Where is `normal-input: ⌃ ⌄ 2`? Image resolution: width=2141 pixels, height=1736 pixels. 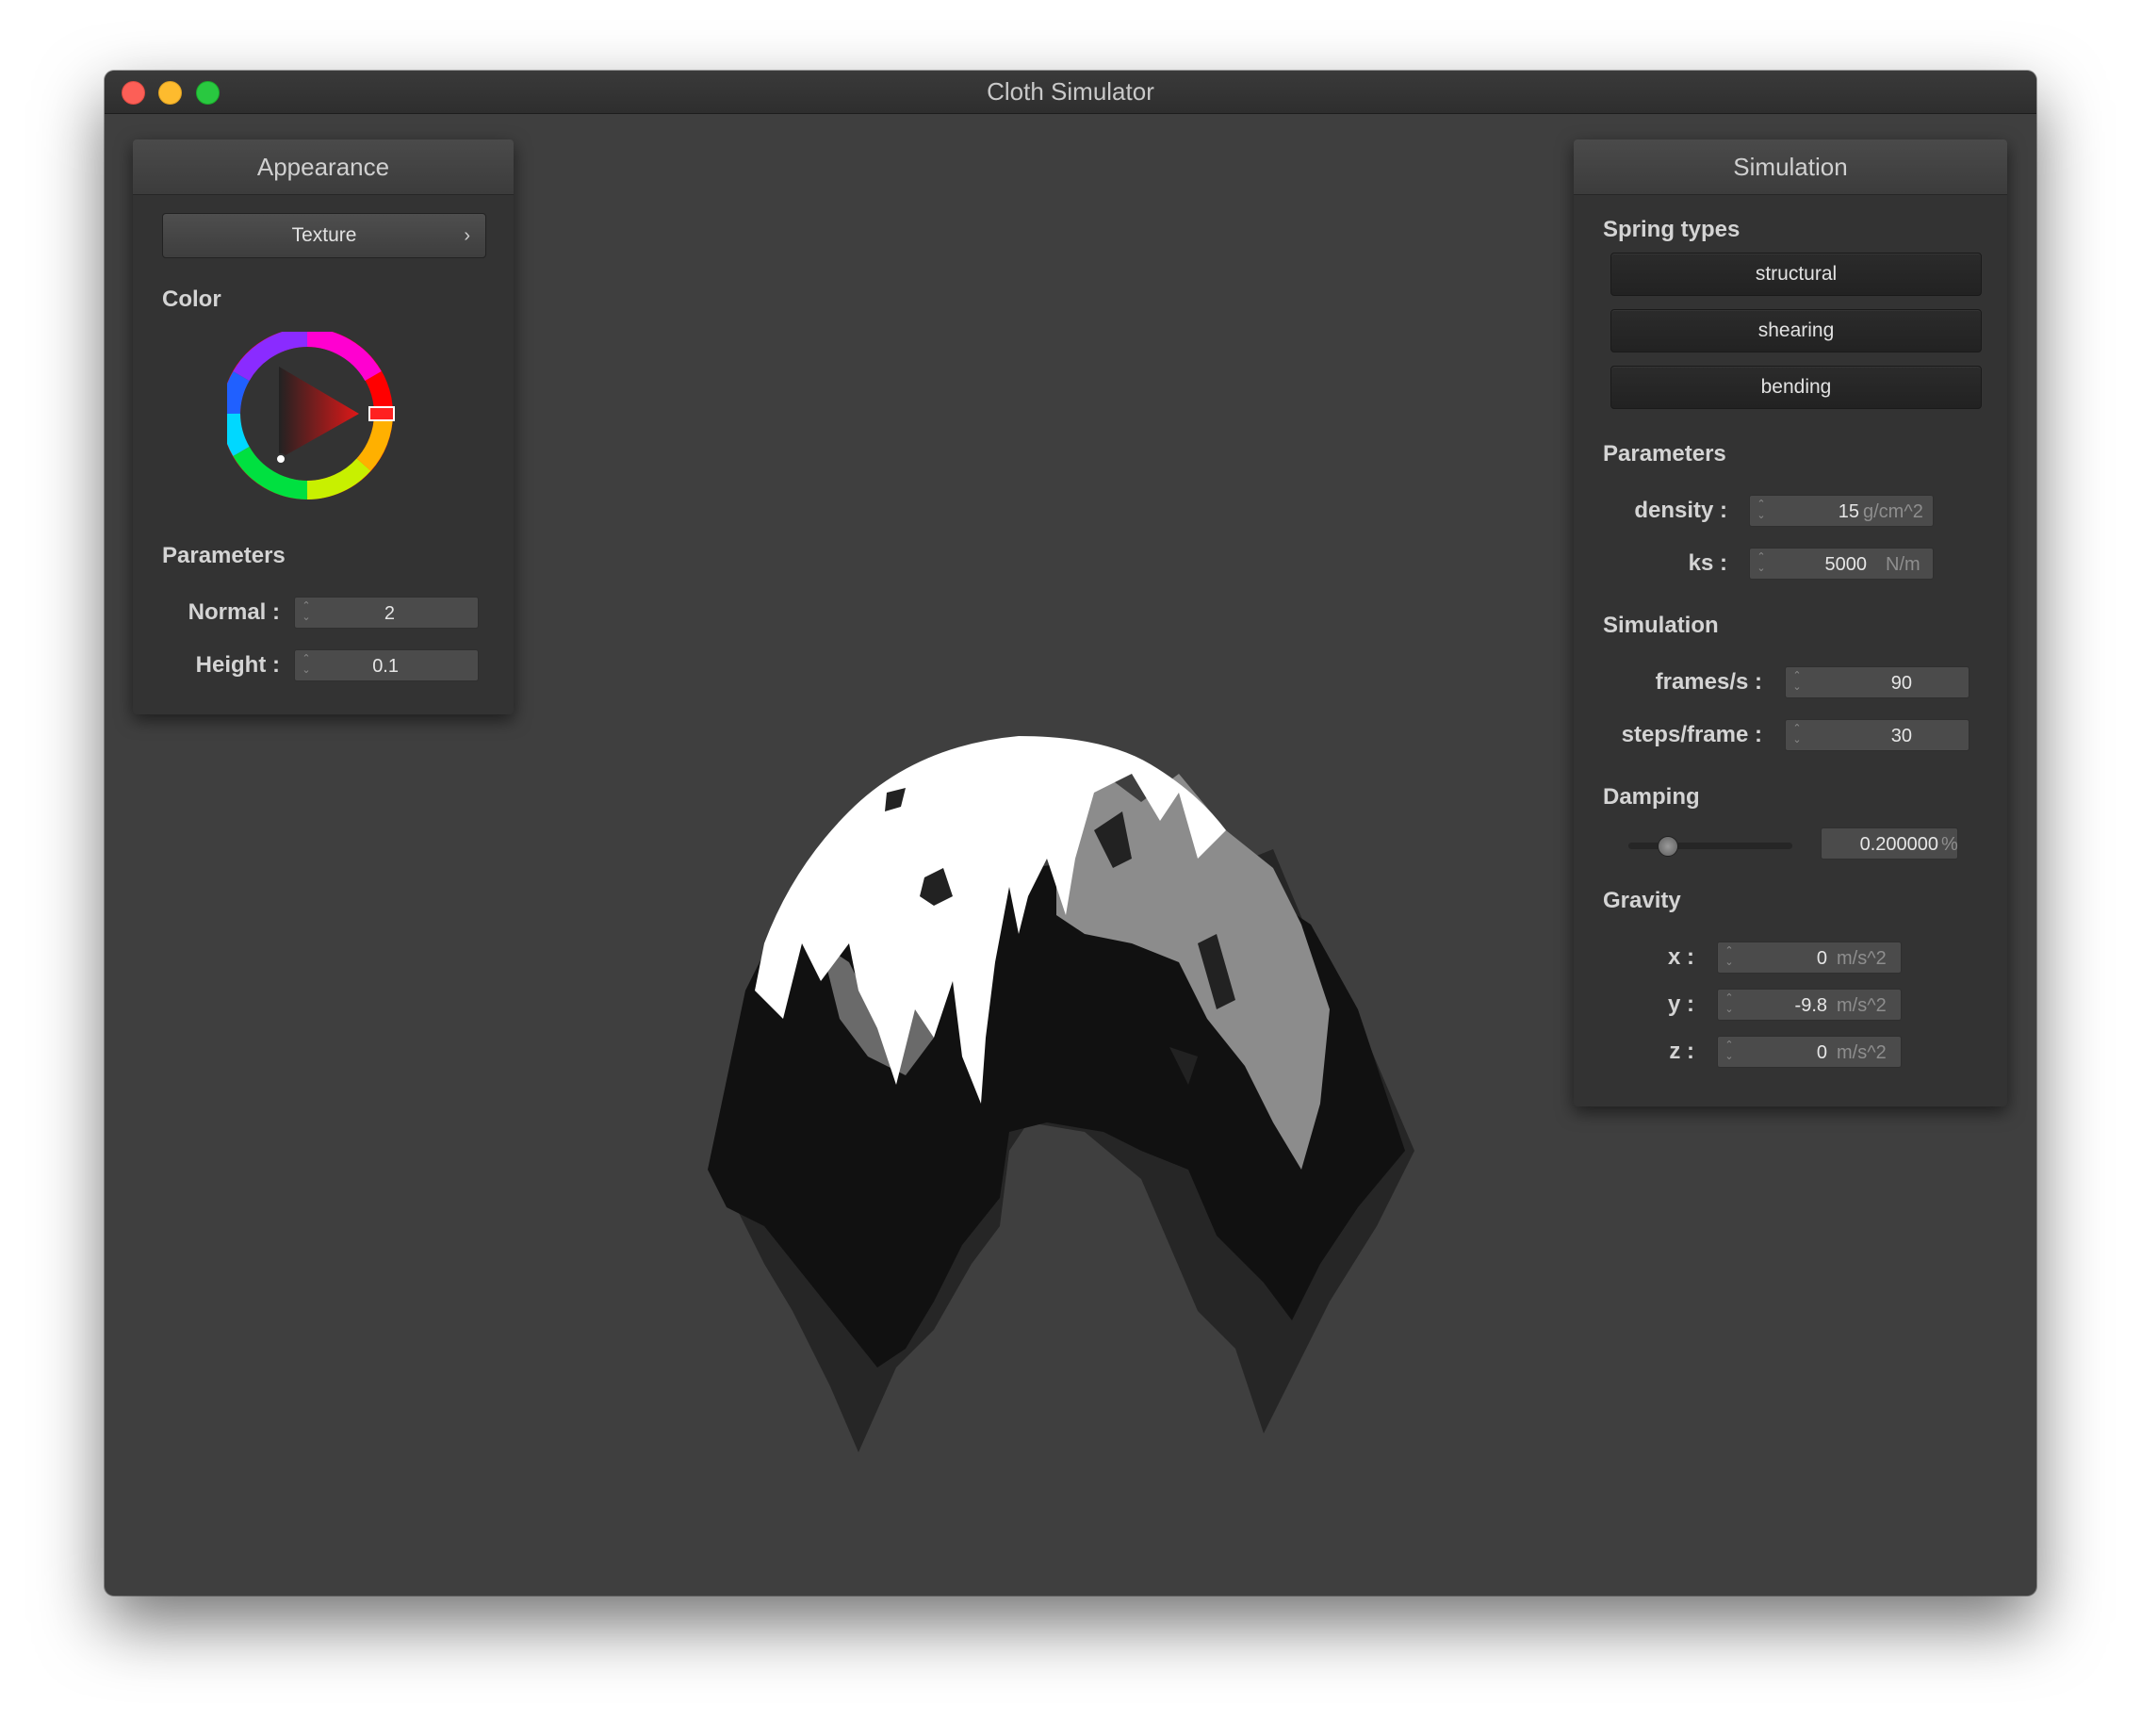 normal-input: ⌃ ⌄ 2 is located at coordinates (386, 613).